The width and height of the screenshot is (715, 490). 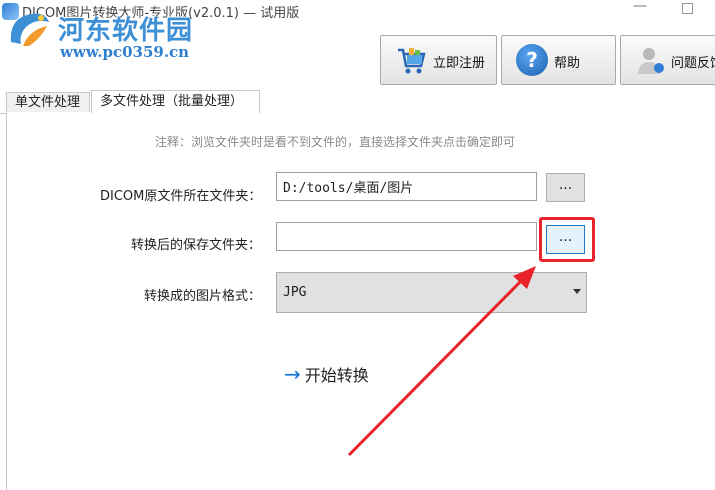 What do you see at coordinates (431, 292) in the screenshot?
I see `format-select: JPG` at bounding box center [431, 292].